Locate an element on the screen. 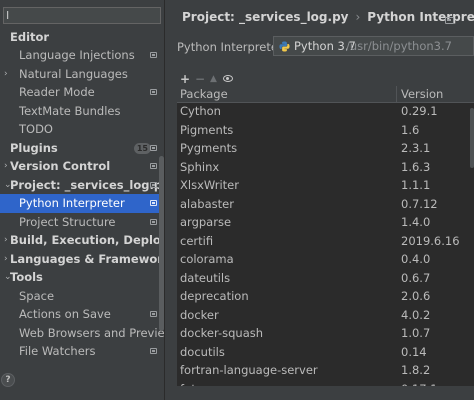 The image size is (474, 400). sidebar-item-label: Python Interpreter is located at coordinates (72, 203).